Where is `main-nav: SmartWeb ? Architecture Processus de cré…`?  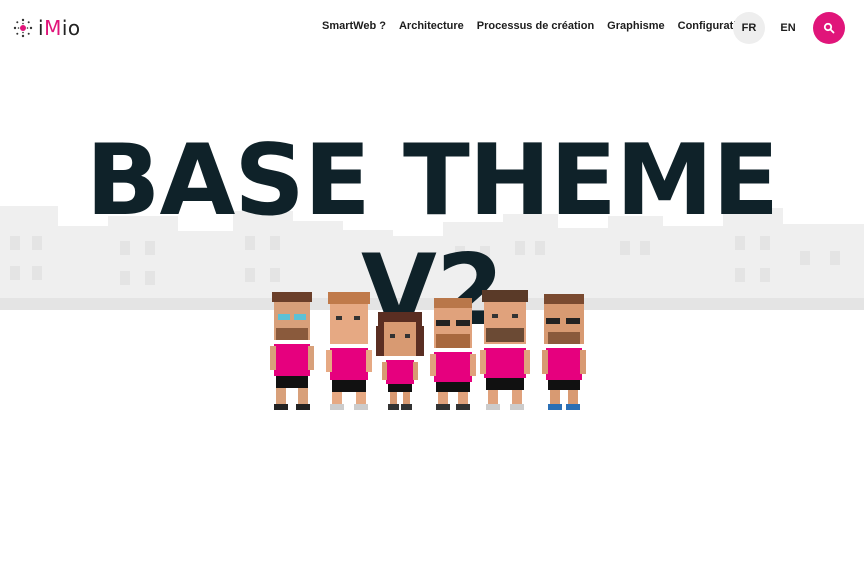 main-nav: SmartWeb ? Architecture Processus de cré… is located at coordinates (542, 26).